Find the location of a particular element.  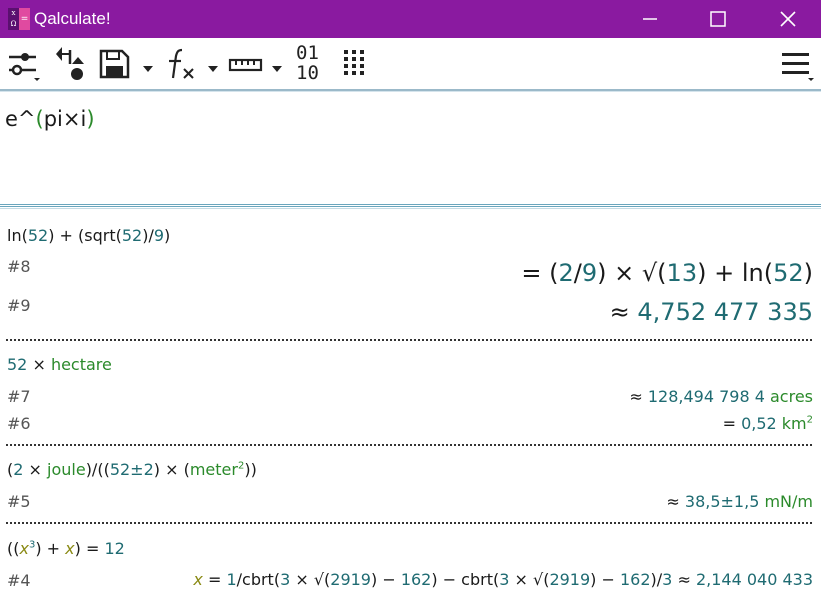

maximize-button is located at coordinates (718, 19).